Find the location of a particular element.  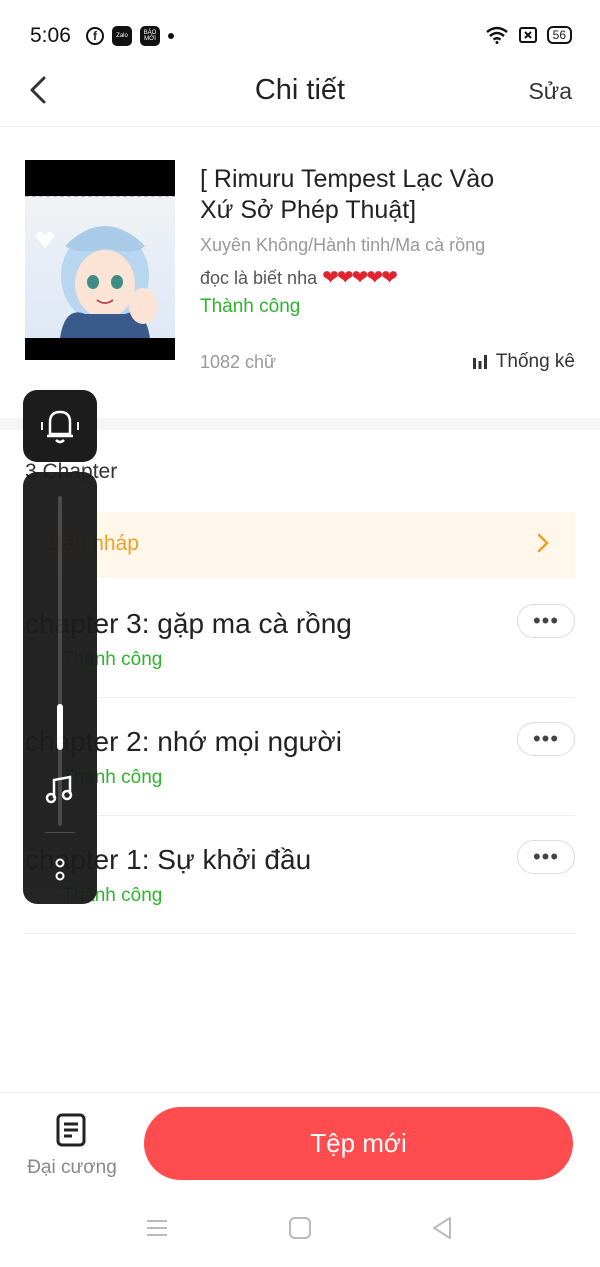

nav-back-icon is located at coordinates (442, 1228).